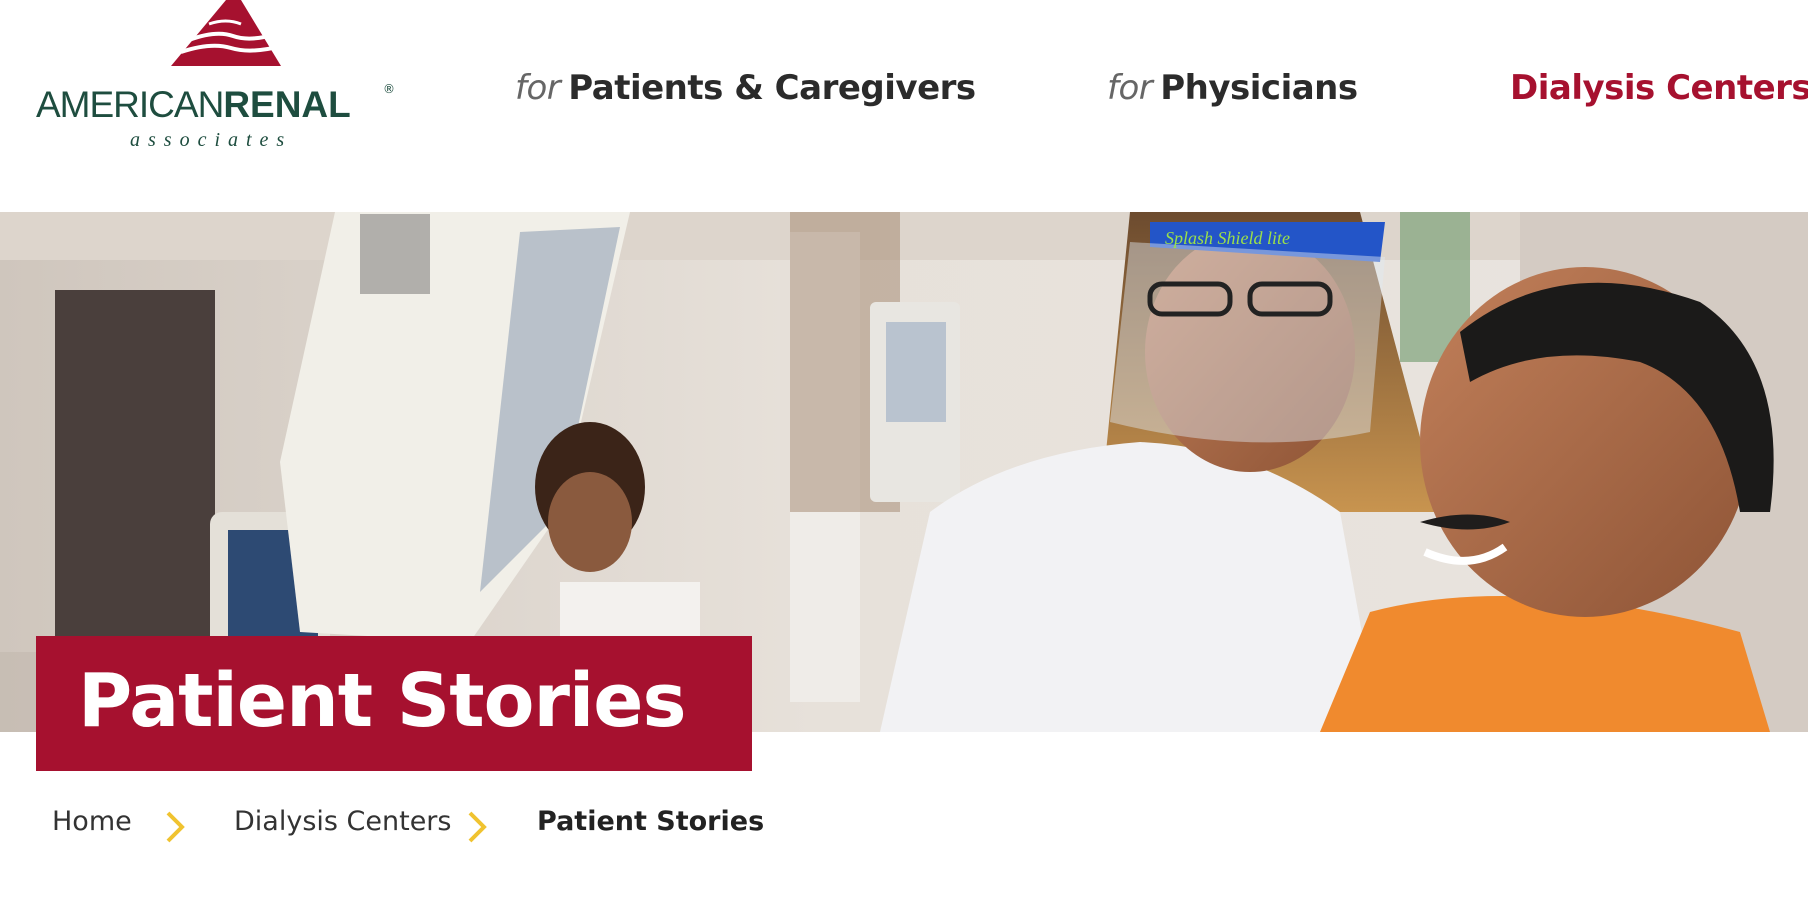  What do you see at coordinates (382, 701) in the screenshot?
I see `page-title: Patient Stories` at bounding box center [382, 701].